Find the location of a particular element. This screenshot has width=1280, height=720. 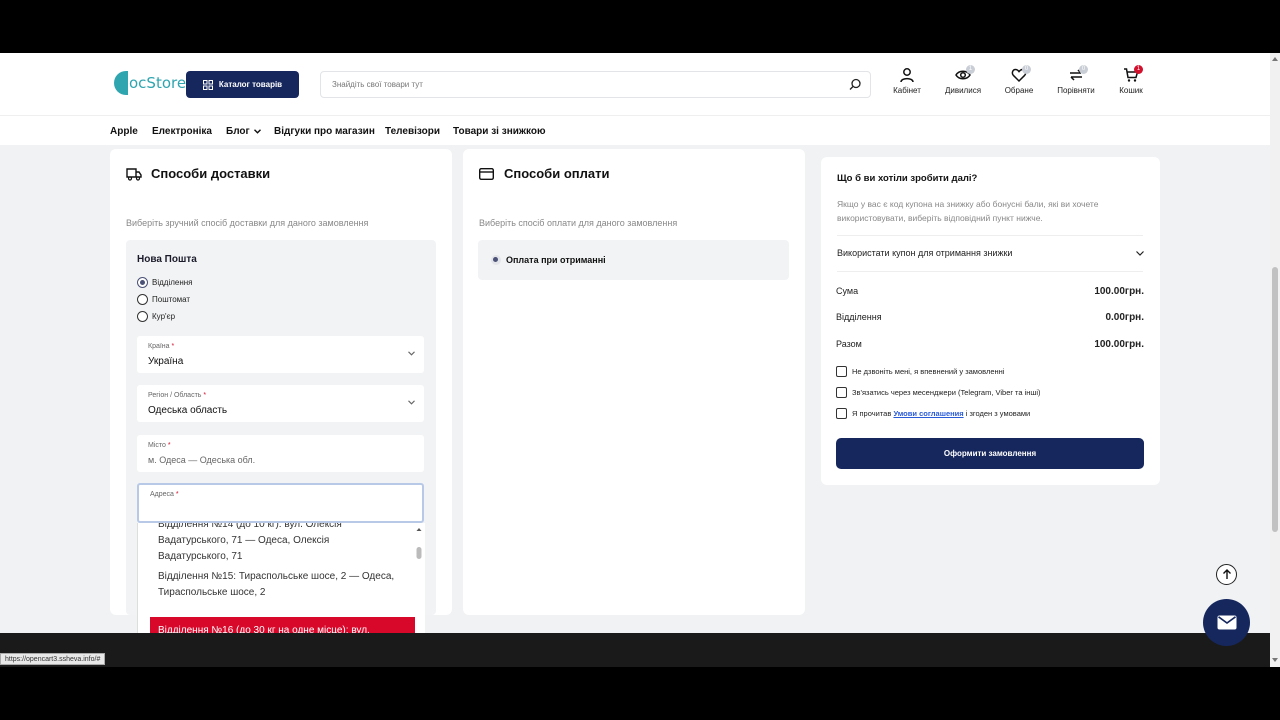

total-value: 100.00грн. is located at coordinates (1119, 344).